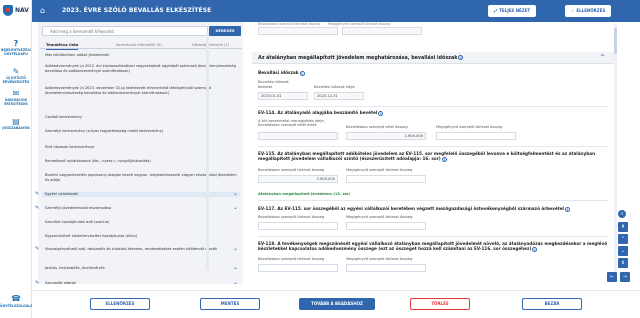  What do you see at coordinates (230, 304) in the screenshot?
I see `save-button: MENTÉS` at bounding box center [230, 304].